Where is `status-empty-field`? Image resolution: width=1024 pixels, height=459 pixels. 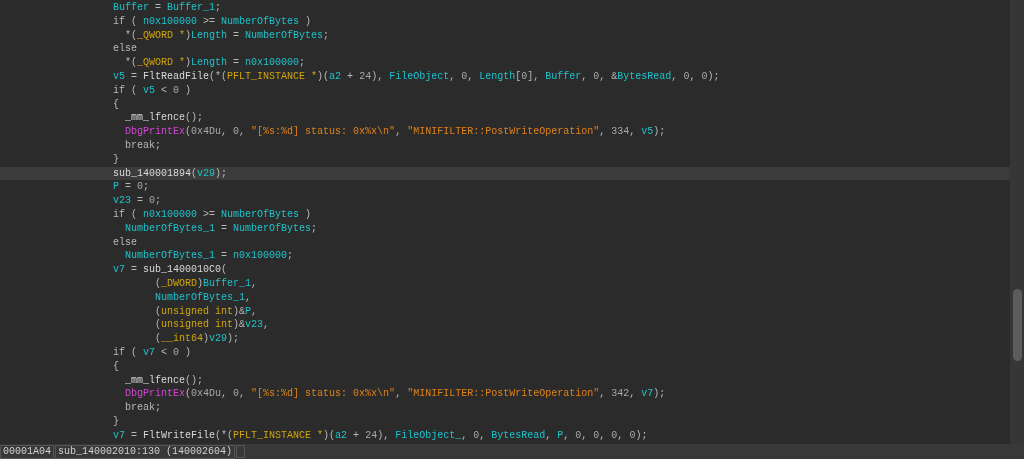 status-empty-field is located at coordinates (241, 451).